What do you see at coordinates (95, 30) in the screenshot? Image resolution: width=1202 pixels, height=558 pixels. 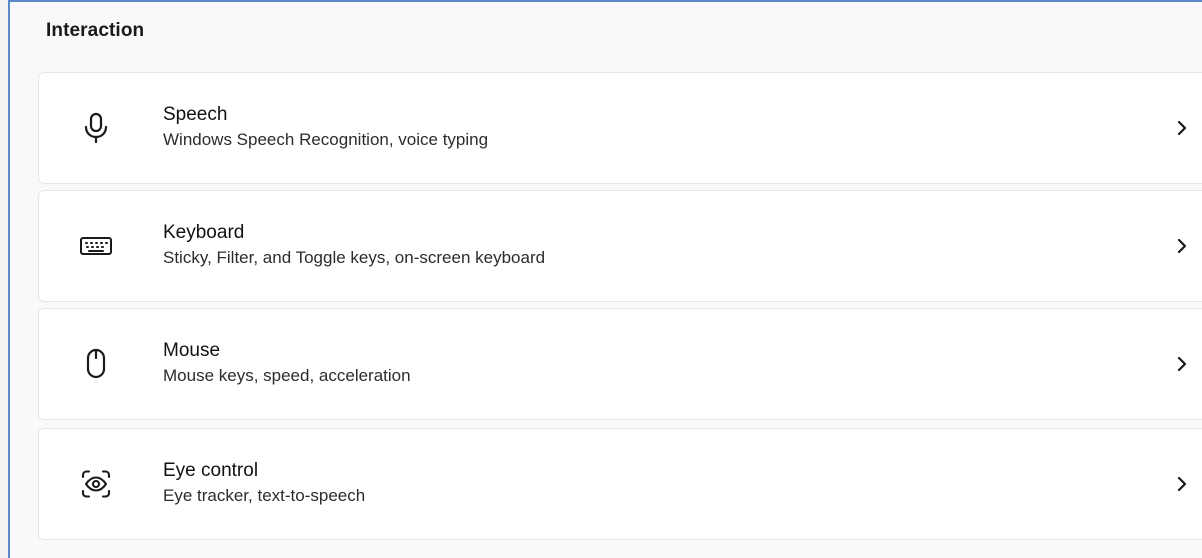 I see `section-title: Interaction` at bounding box center [95, 30].